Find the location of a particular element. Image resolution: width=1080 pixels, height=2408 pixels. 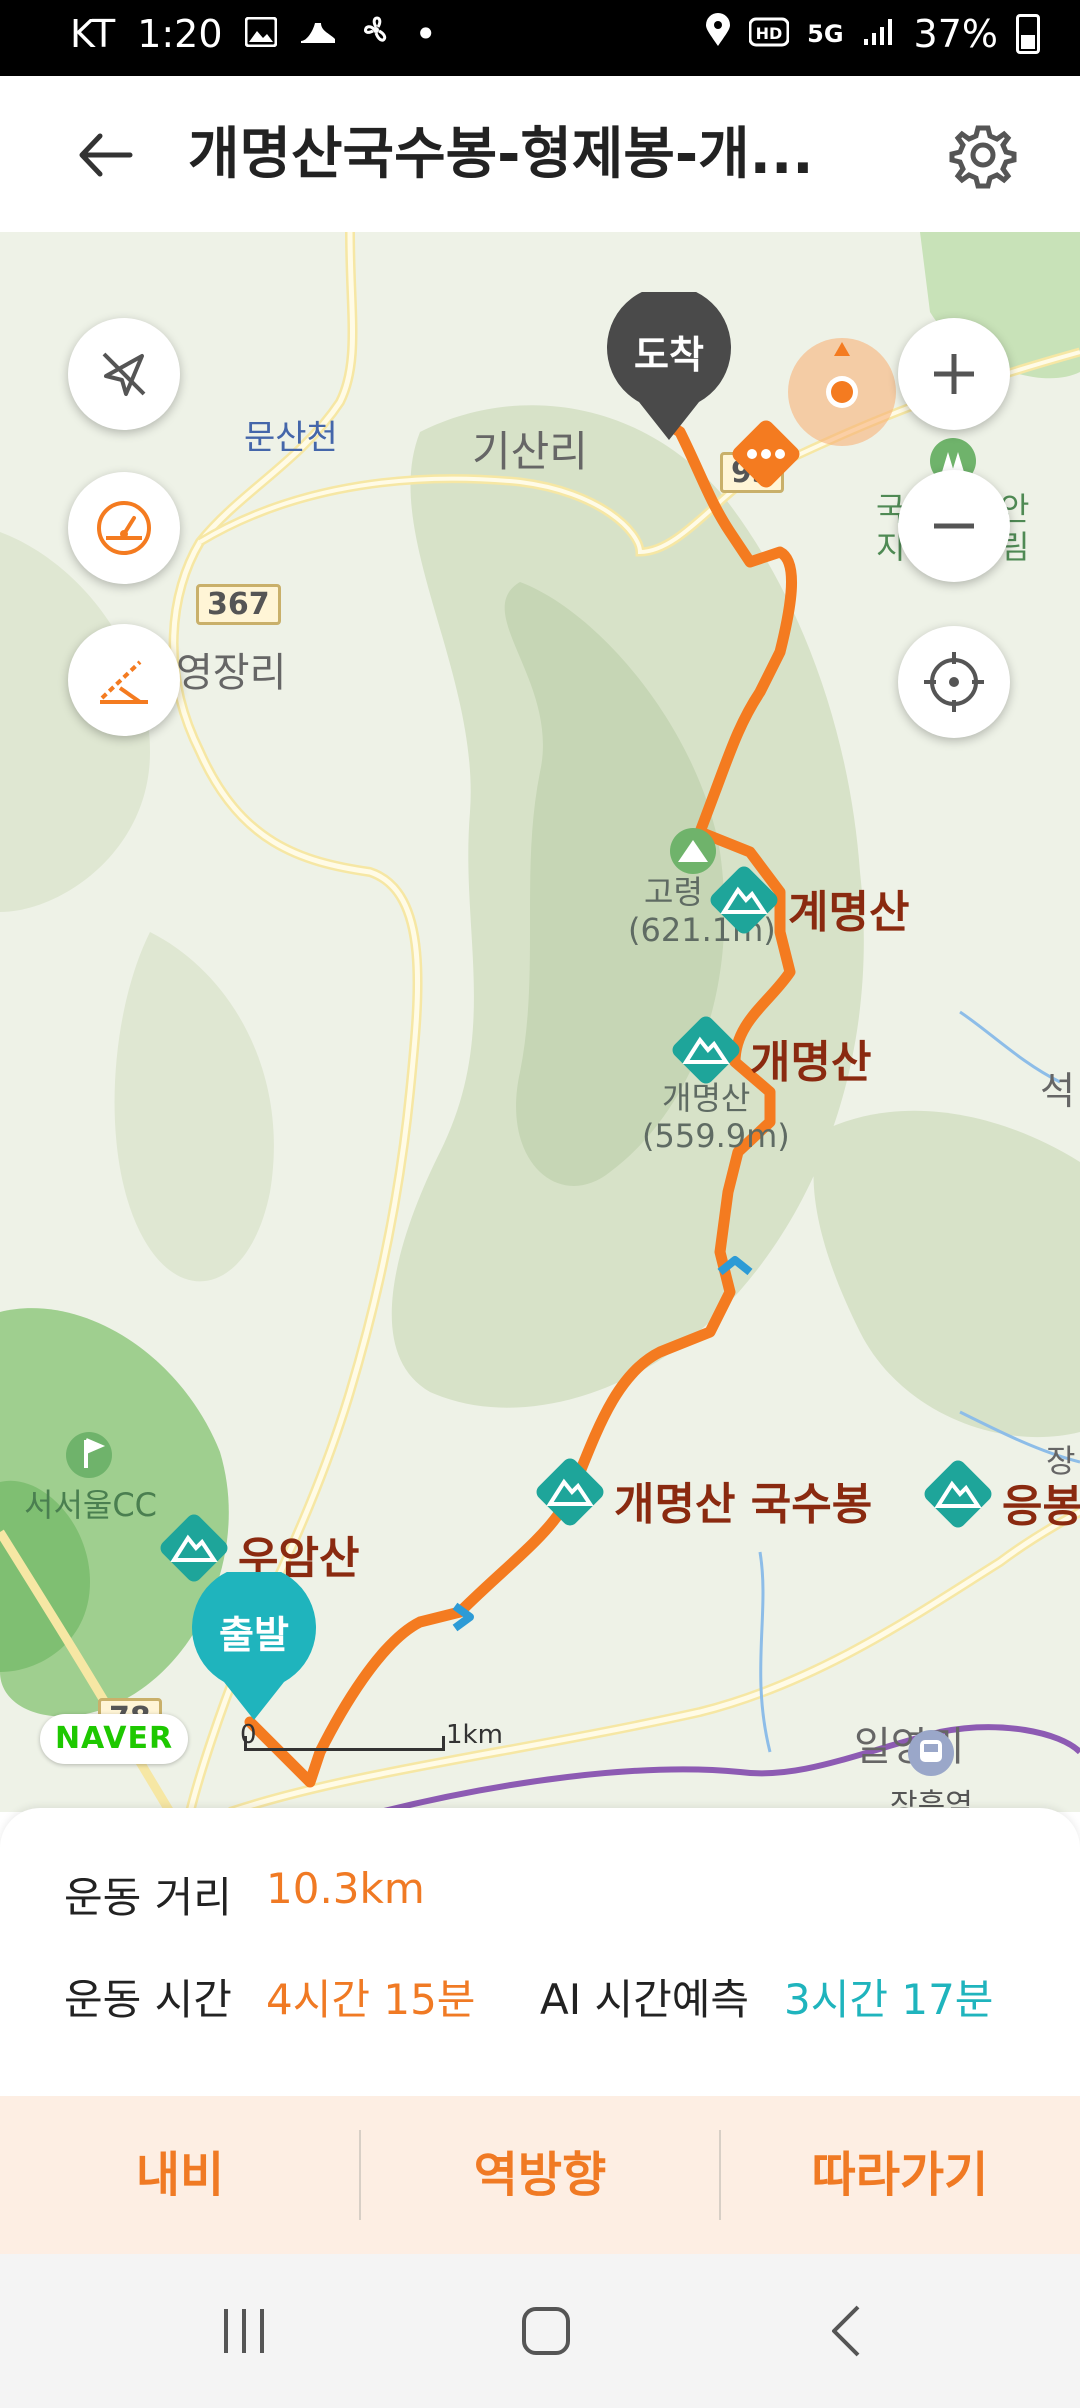

back-button is located at coordinates (105, 155).